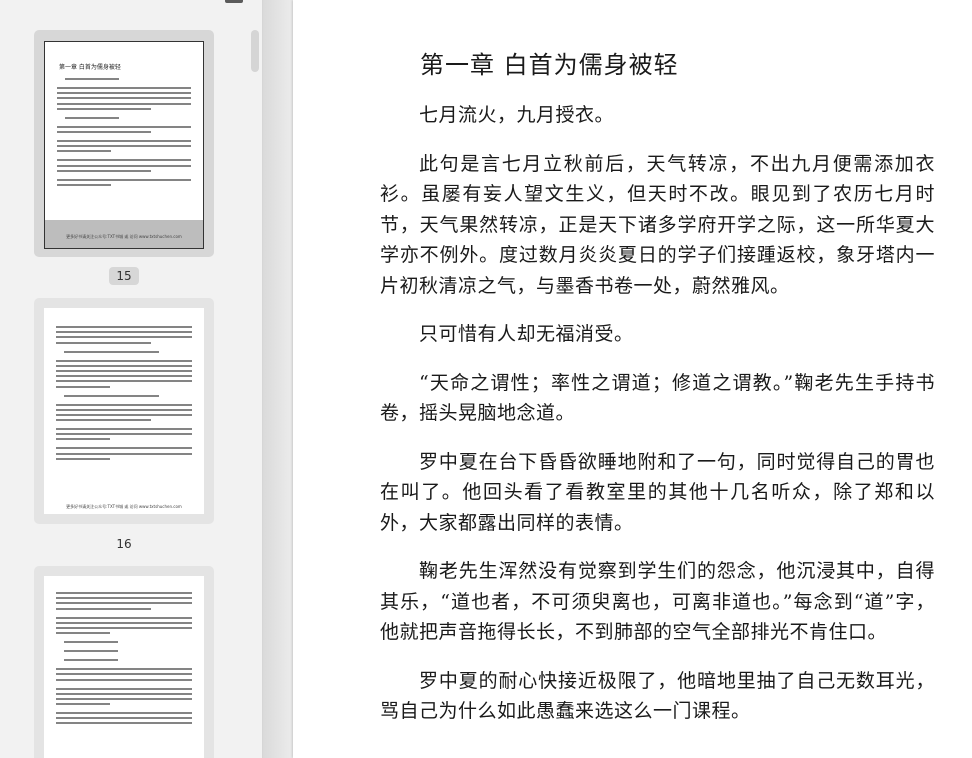 Image resolution: width=972 pixels, height=758 pixels. I want to click on sidebar-resize-handle, so click(234, 1).